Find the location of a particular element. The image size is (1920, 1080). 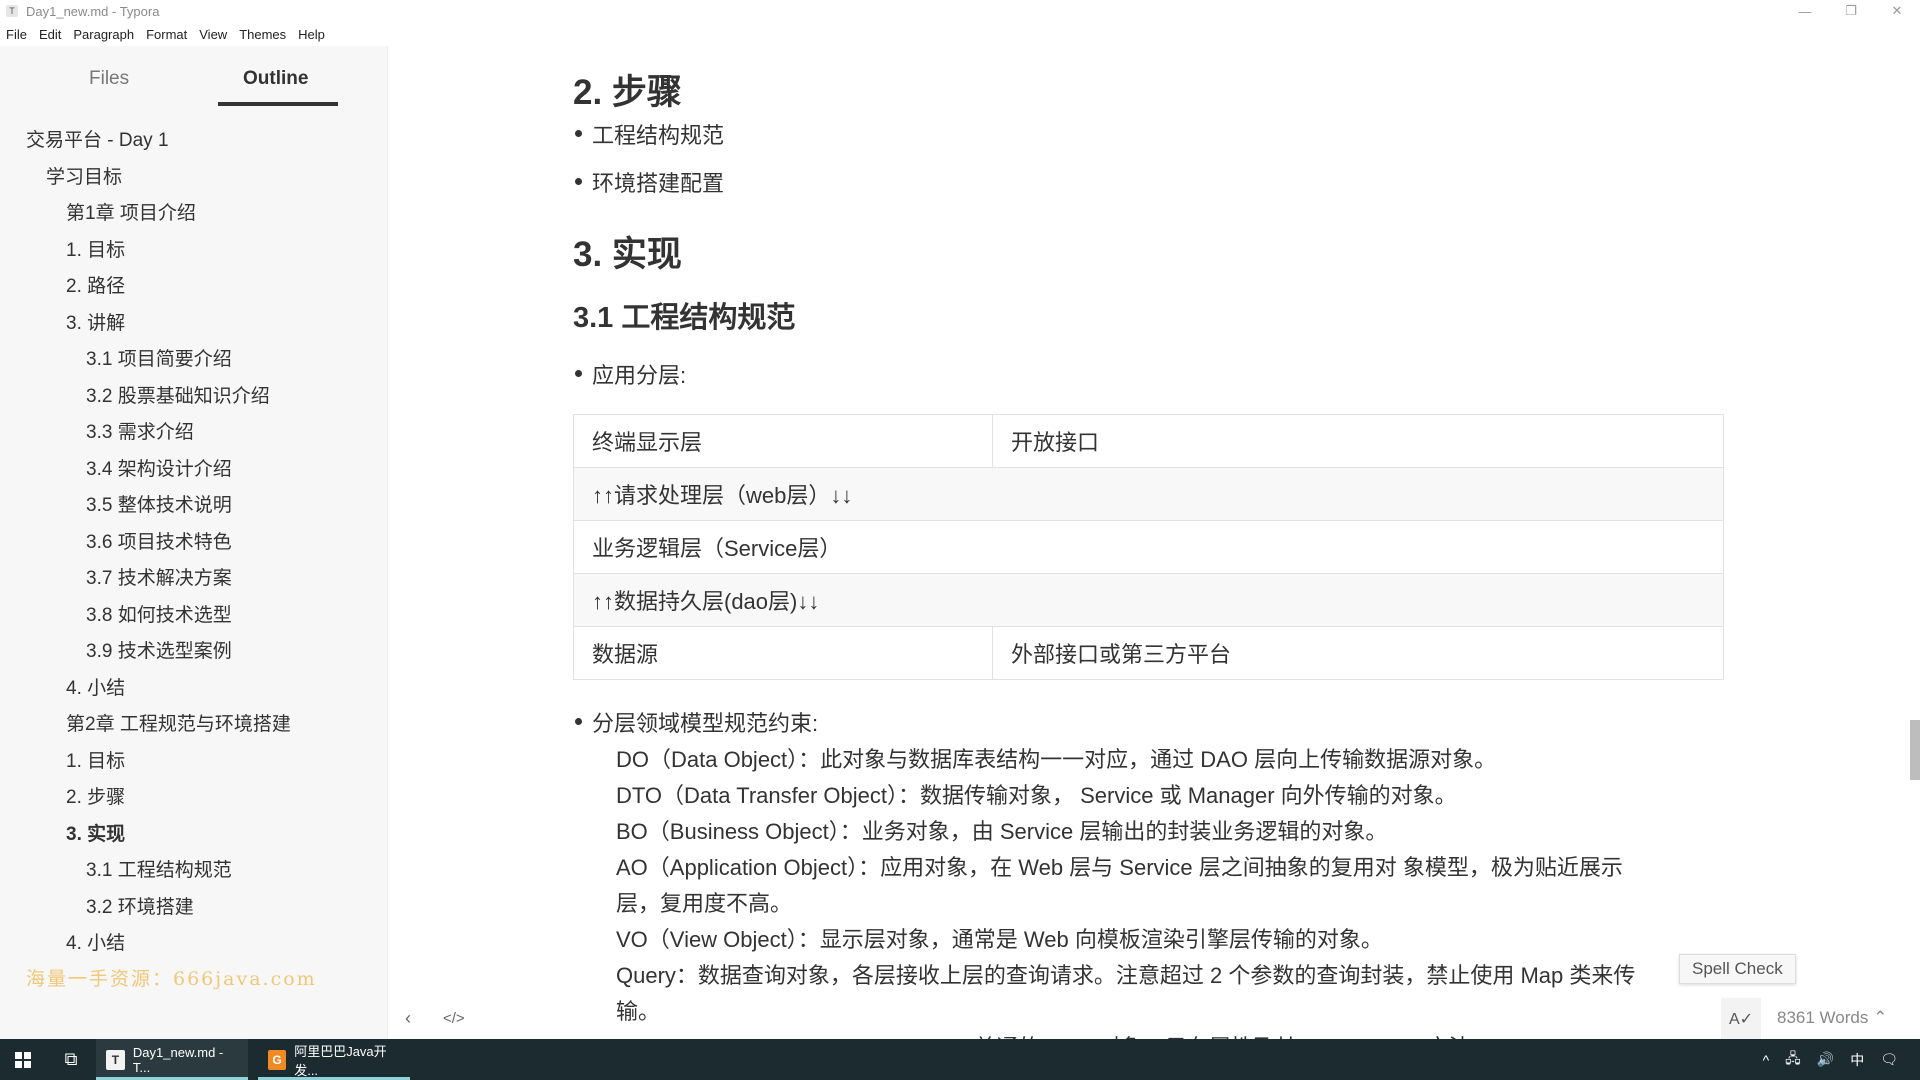

menu-format: Format is located at coordinates (166, 34).